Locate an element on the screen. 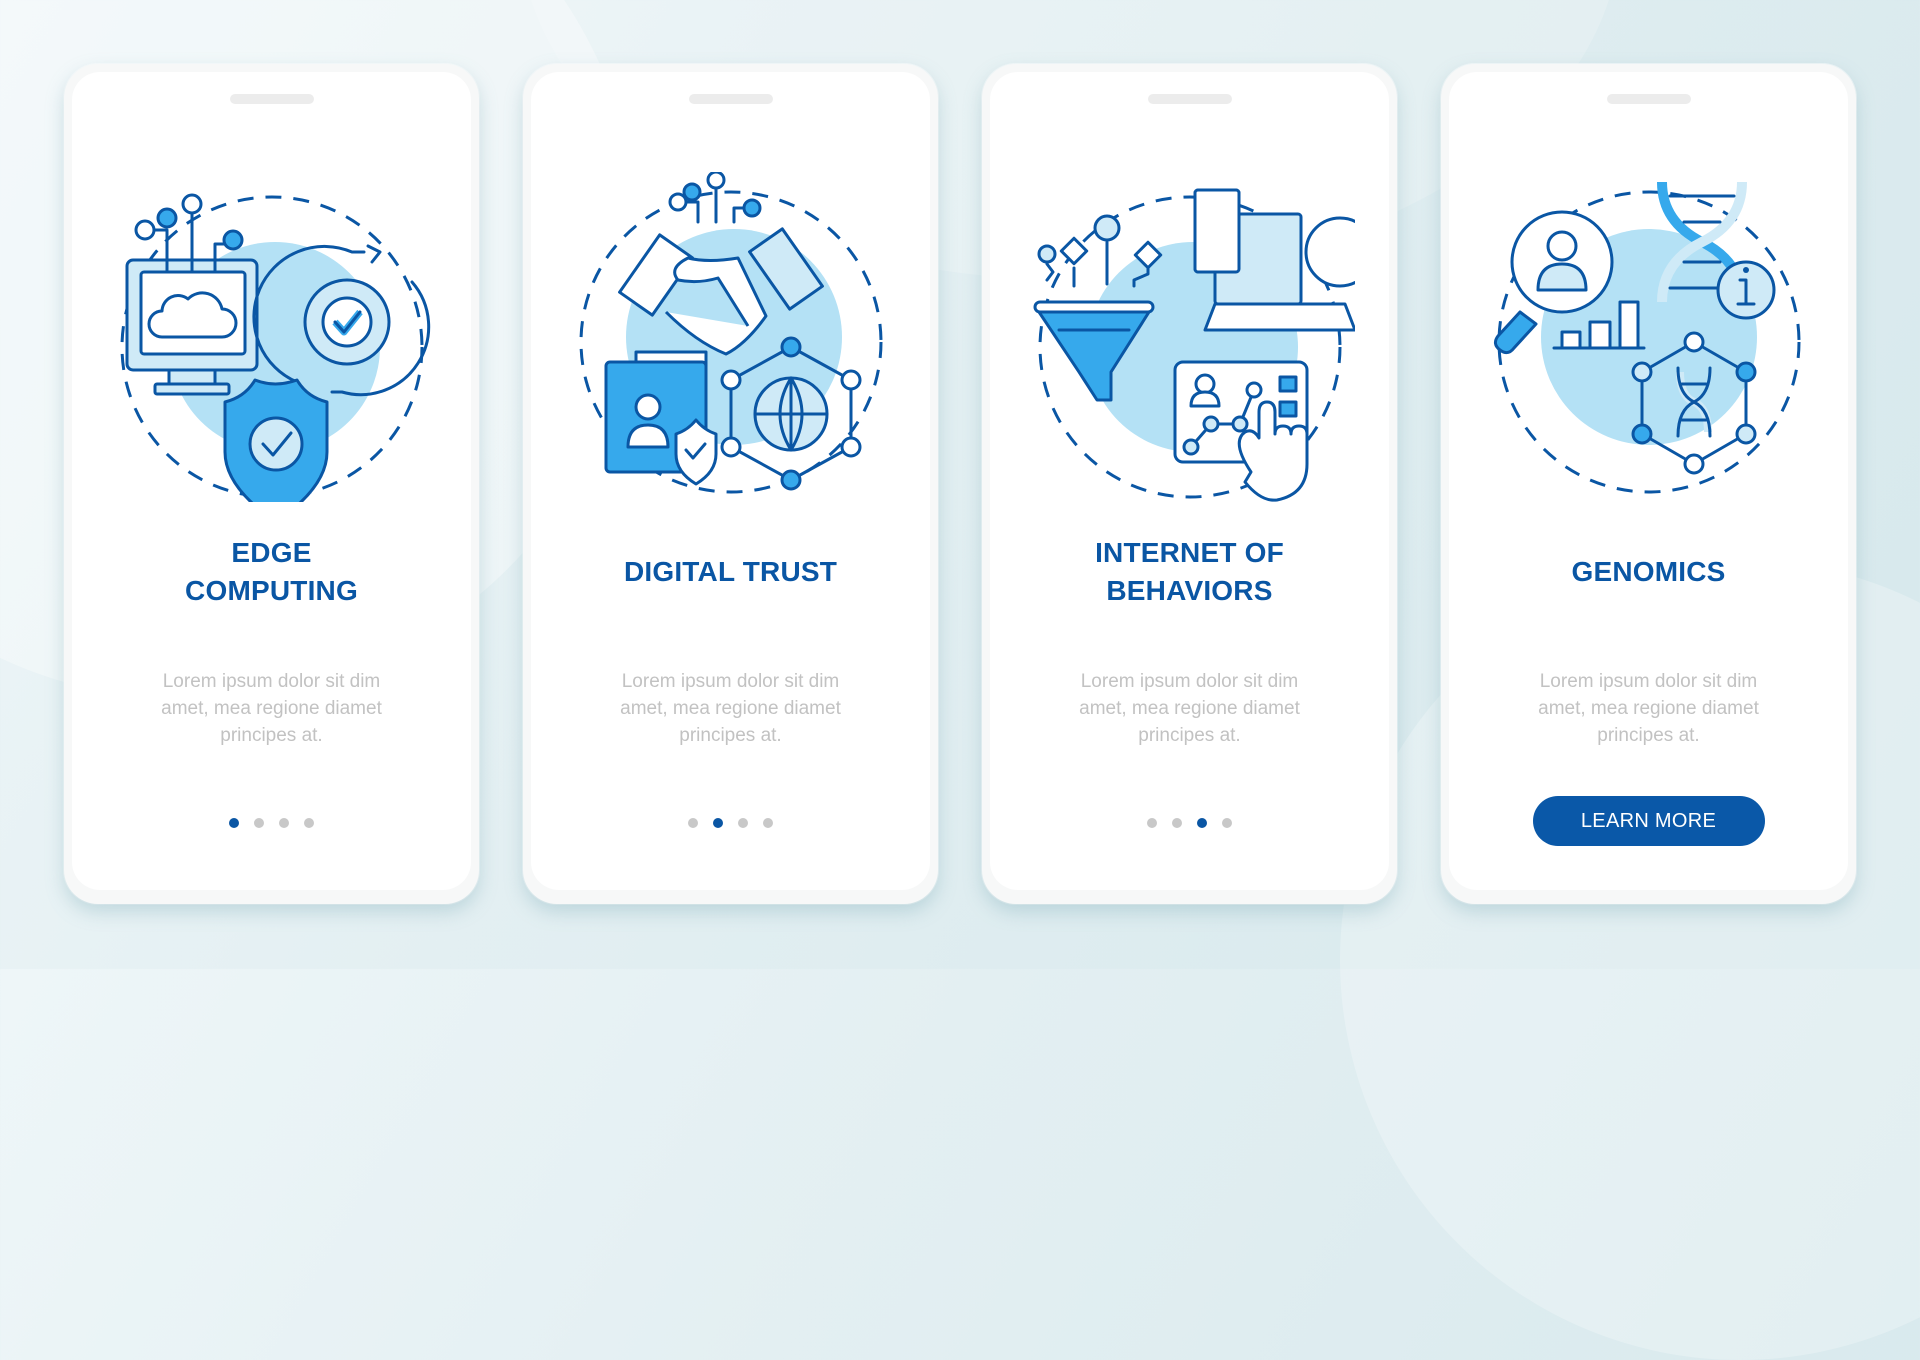  edge-computing-illustration is located at coordinates (275, 347).